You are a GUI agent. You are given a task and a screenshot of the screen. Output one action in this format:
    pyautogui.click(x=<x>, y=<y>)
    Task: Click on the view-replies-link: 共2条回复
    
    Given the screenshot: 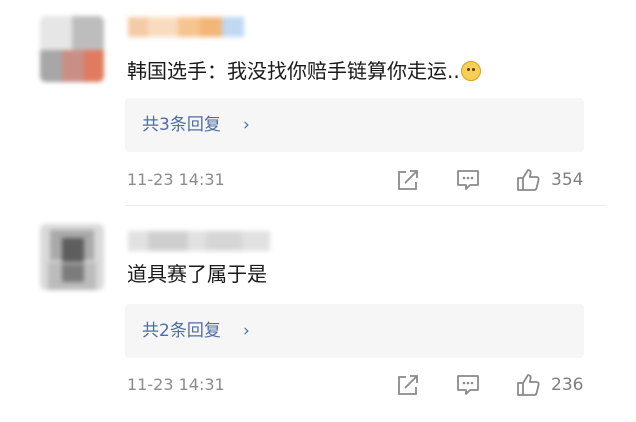 What is the action you would take?
    pyautogui.click(x=181, y=331)
    